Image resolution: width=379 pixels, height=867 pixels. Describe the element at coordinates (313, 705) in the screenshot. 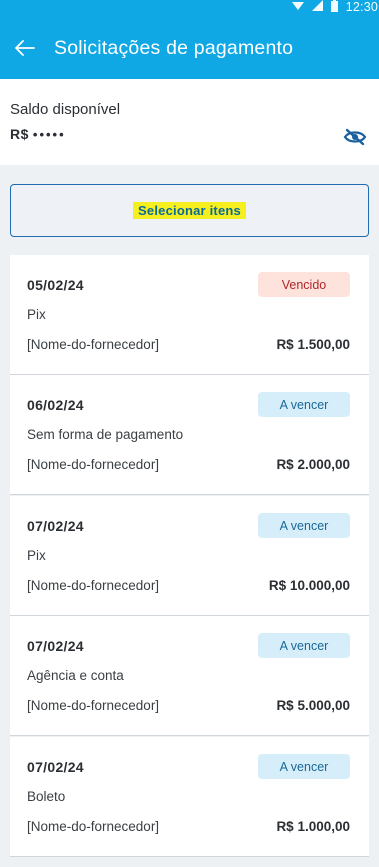

I see `item-amount: R$ 5.000,00` at that location.